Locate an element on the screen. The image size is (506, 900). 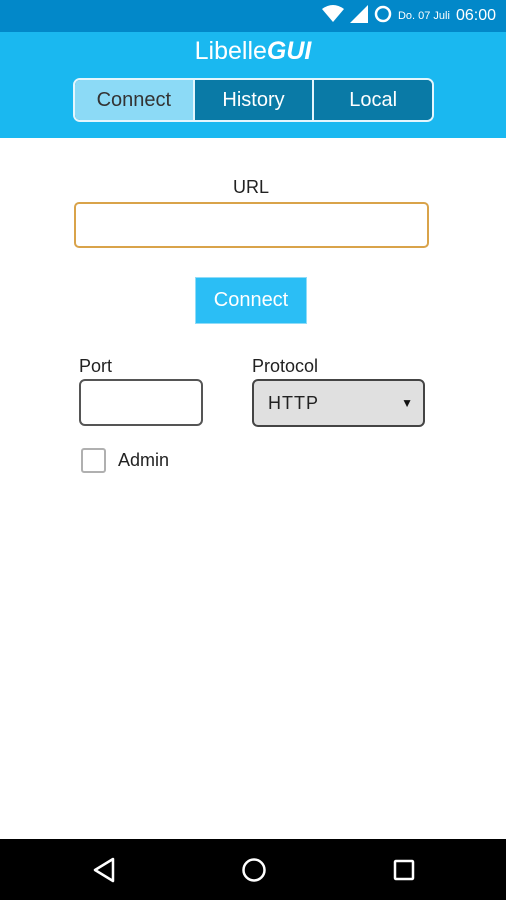
url-input is located at coordinates (251, 225).